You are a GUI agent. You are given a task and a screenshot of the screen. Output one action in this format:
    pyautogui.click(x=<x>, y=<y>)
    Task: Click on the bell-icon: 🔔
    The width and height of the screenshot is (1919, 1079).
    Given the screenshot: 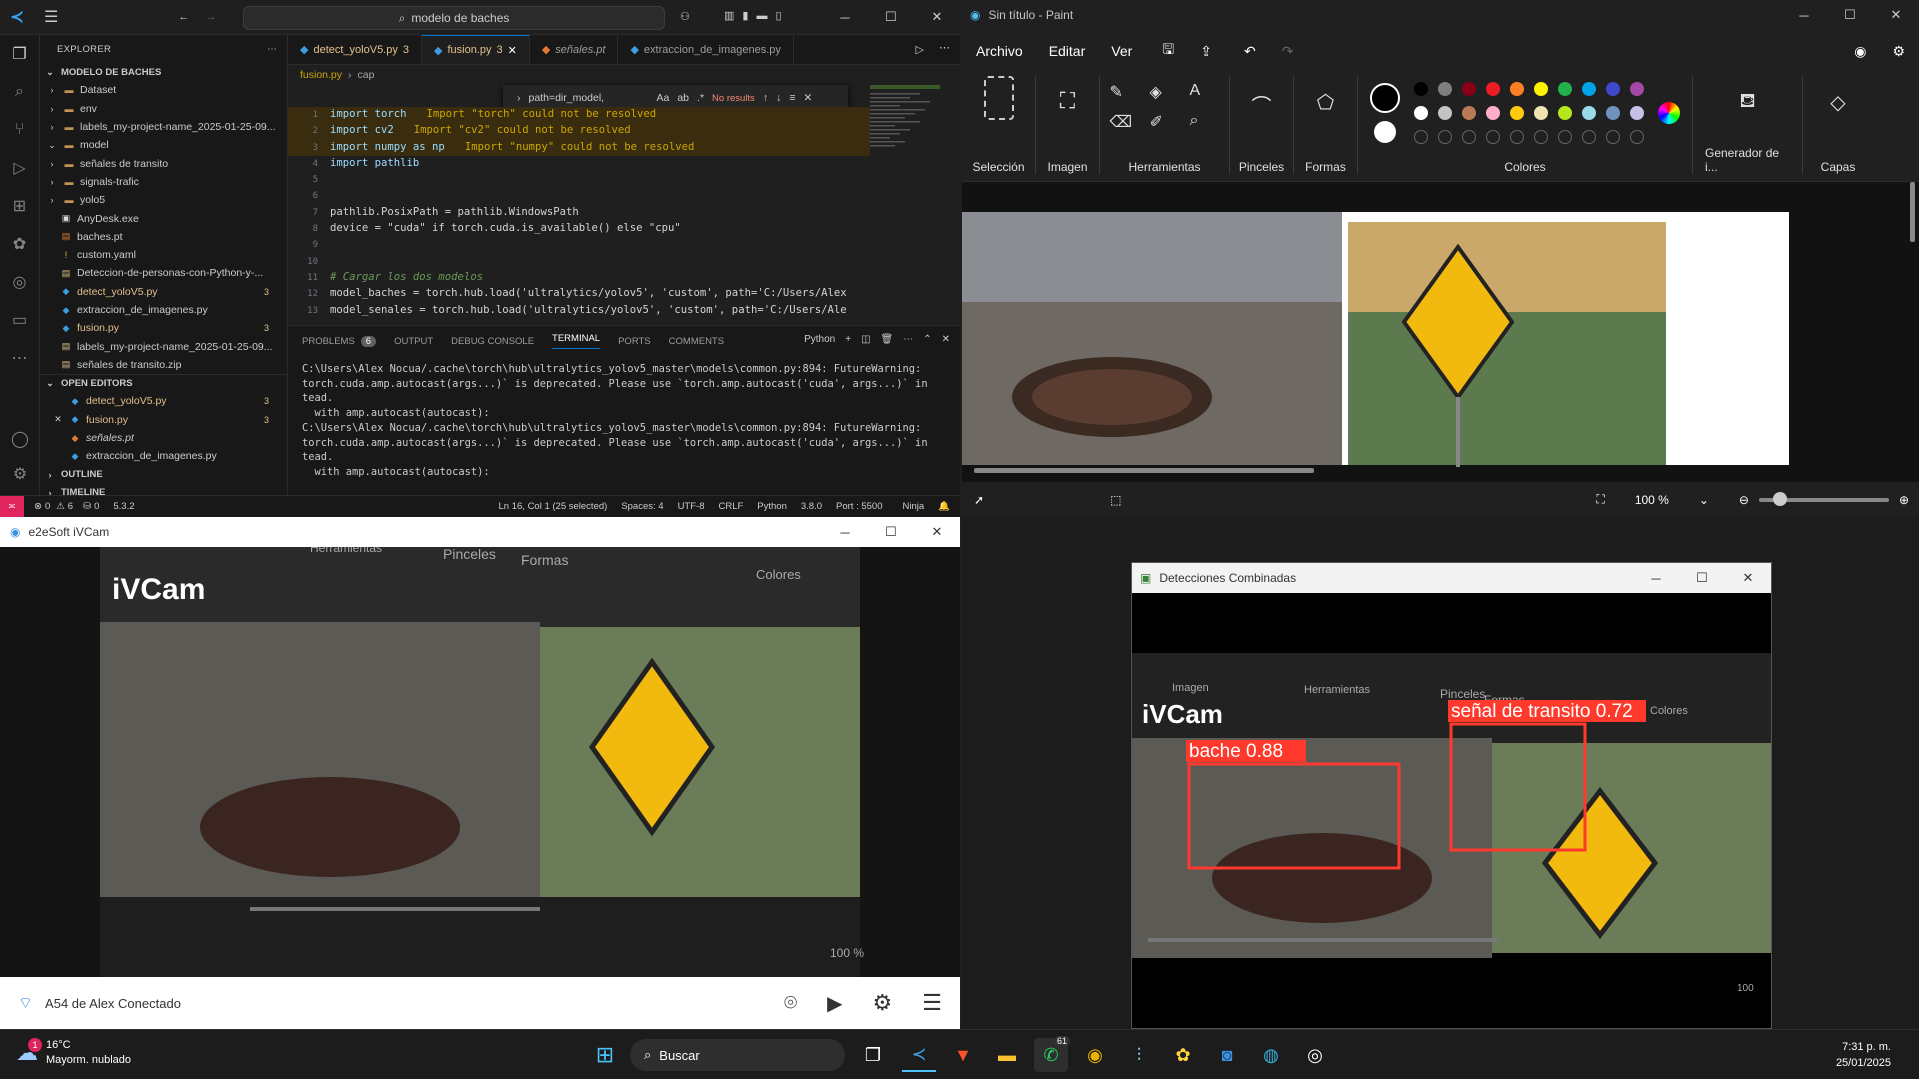 What is the action you would take?
    pyautogui.click(x=944, y=506)
    